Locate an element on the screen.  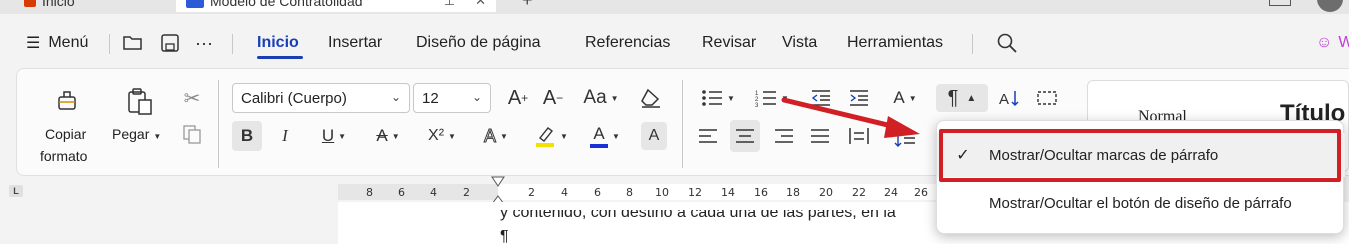
font-size-value: 12 is located at coordinates (430, 98).